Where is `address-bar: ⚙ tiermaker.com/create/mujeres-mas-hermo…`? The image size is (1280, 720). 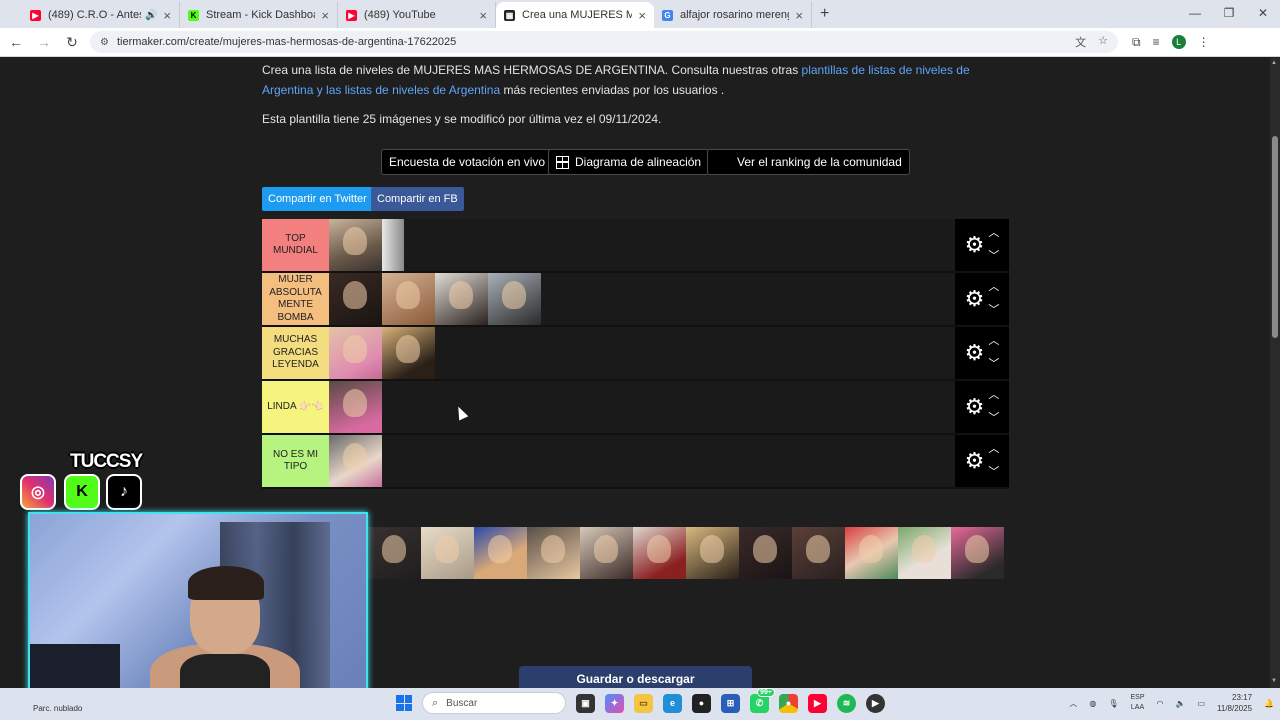
address-bar: ⚙ tiermaker.com/create/mujeres-mas-hermo… is located at coordinates (604, 42).